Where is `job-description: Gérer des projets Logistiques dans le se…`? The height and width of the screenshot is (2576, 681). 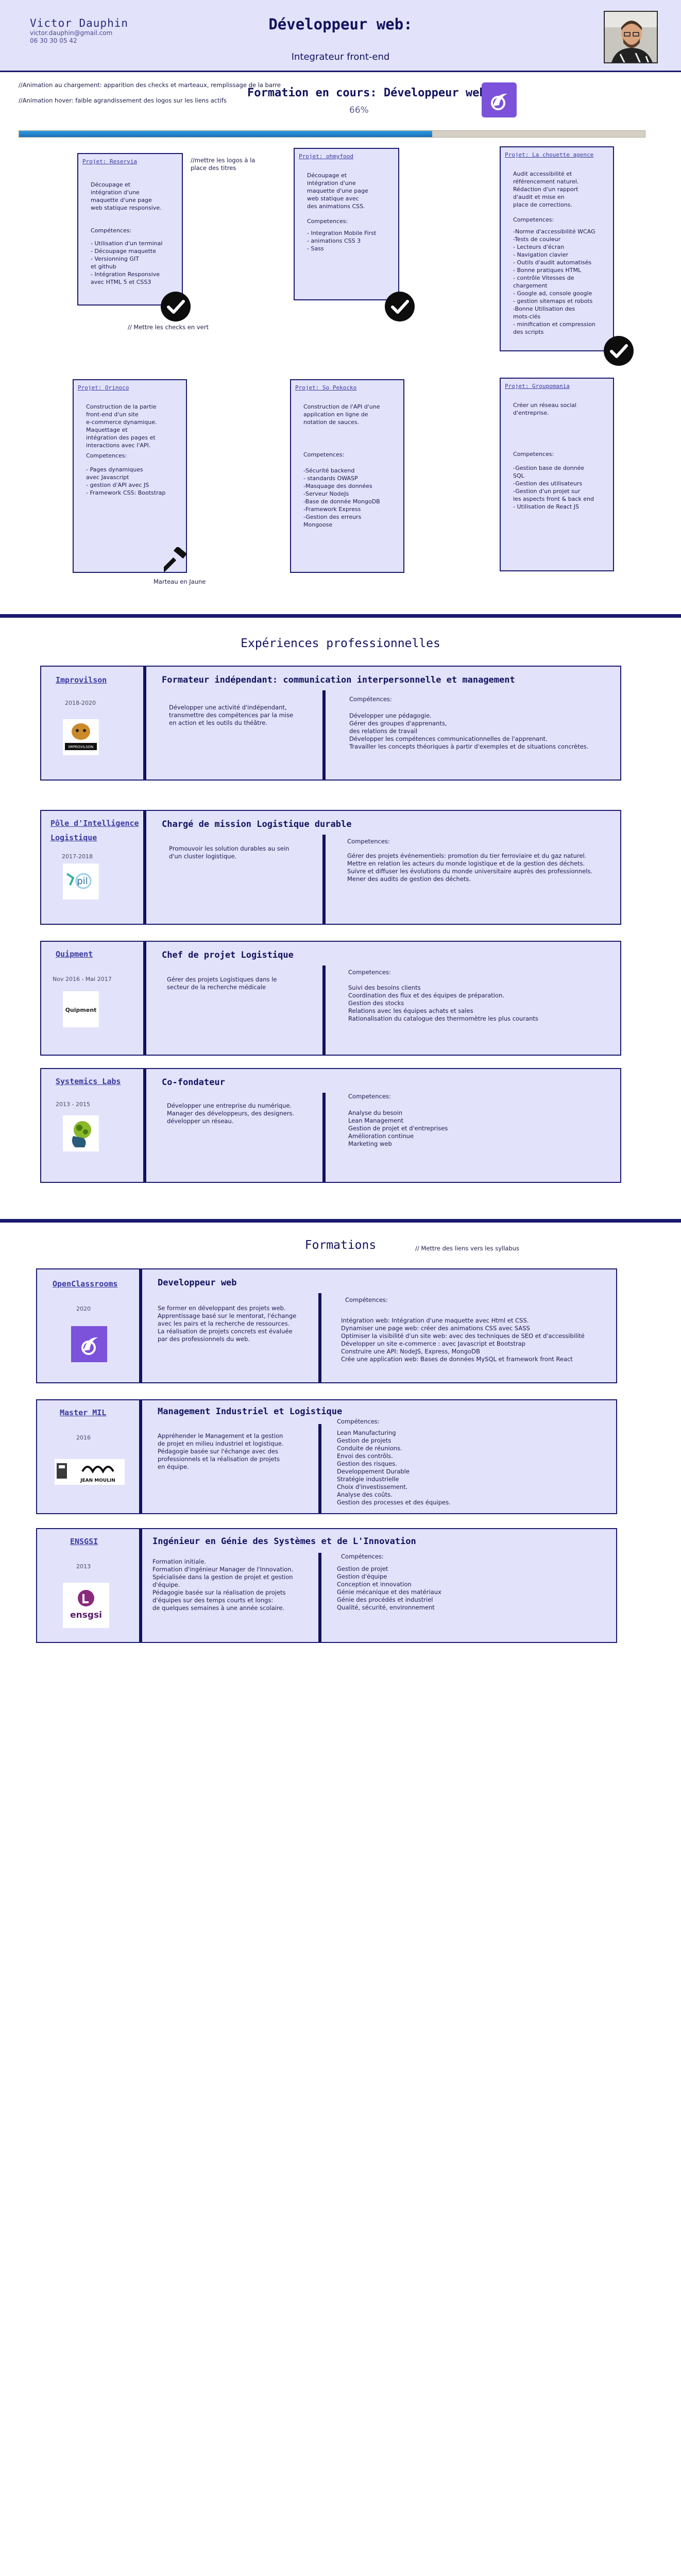 job-description: Gérer des projets Logistiques dans le se… is located at coordinates (222, 984).